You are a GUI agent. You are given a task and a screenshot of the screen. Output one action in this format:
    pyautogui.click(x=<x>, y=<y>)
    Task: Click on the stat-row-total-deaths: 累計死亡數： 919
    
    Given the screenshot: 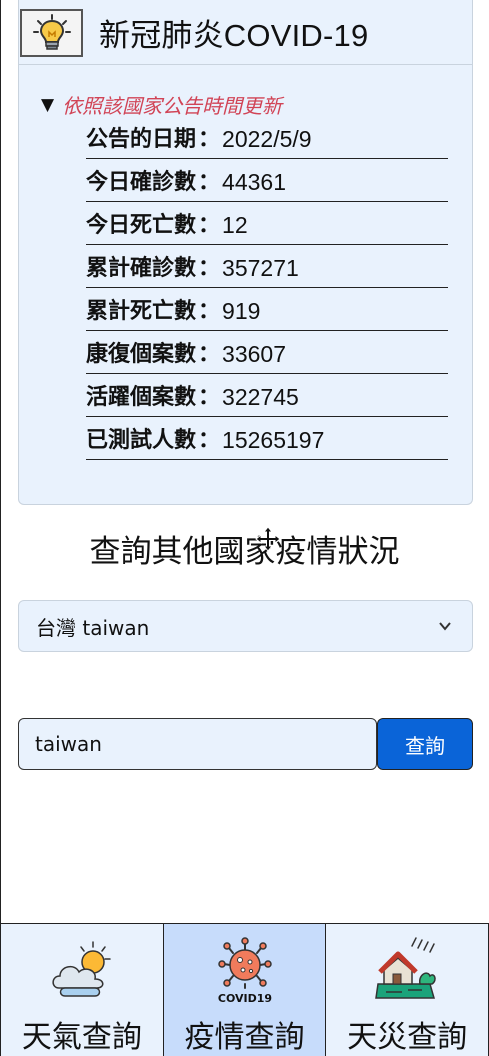 What is the action you would take?
    pyautogui.click(x=267, y=309)
    